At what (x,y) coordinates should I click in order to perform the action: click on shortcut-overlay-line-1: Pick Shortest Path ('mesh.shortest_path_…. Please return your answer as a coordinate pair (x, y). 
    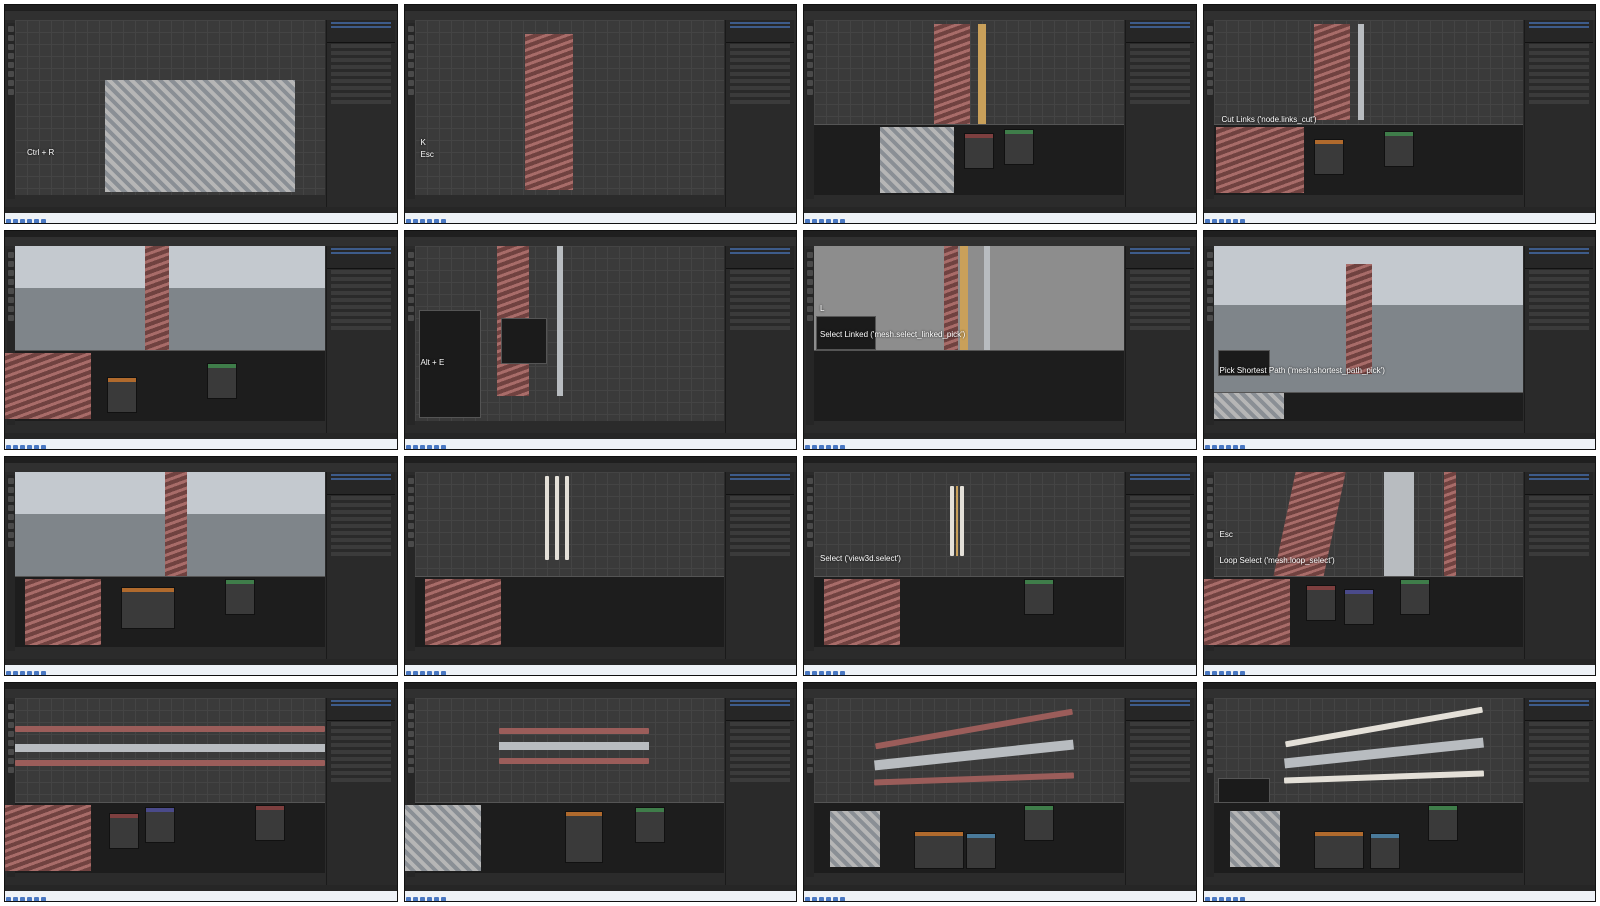
    Looking at the image, I should click on (1302, 370).